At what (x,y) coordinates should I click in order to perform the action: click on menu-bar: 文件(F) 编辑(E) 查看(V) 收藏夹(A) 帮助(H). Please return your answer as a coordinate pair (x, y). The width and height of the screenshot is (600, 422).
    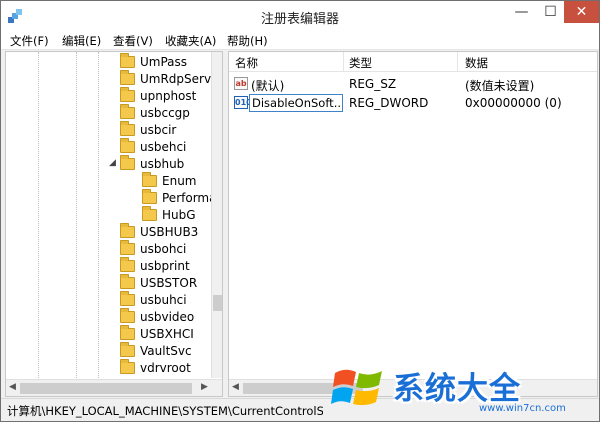
    Looking at the image, I should click on (300, 40).